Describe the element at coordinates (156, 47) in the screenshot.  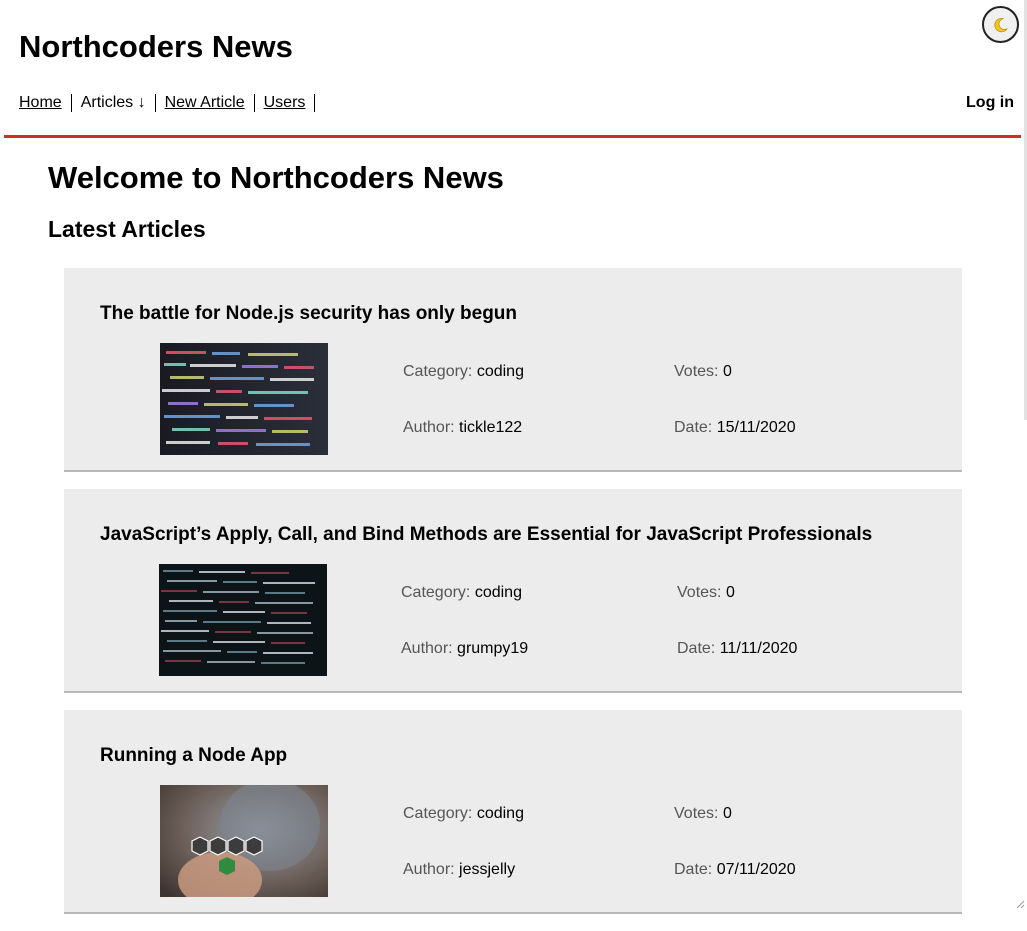
I see `site-title: Northcoders News` at that location.